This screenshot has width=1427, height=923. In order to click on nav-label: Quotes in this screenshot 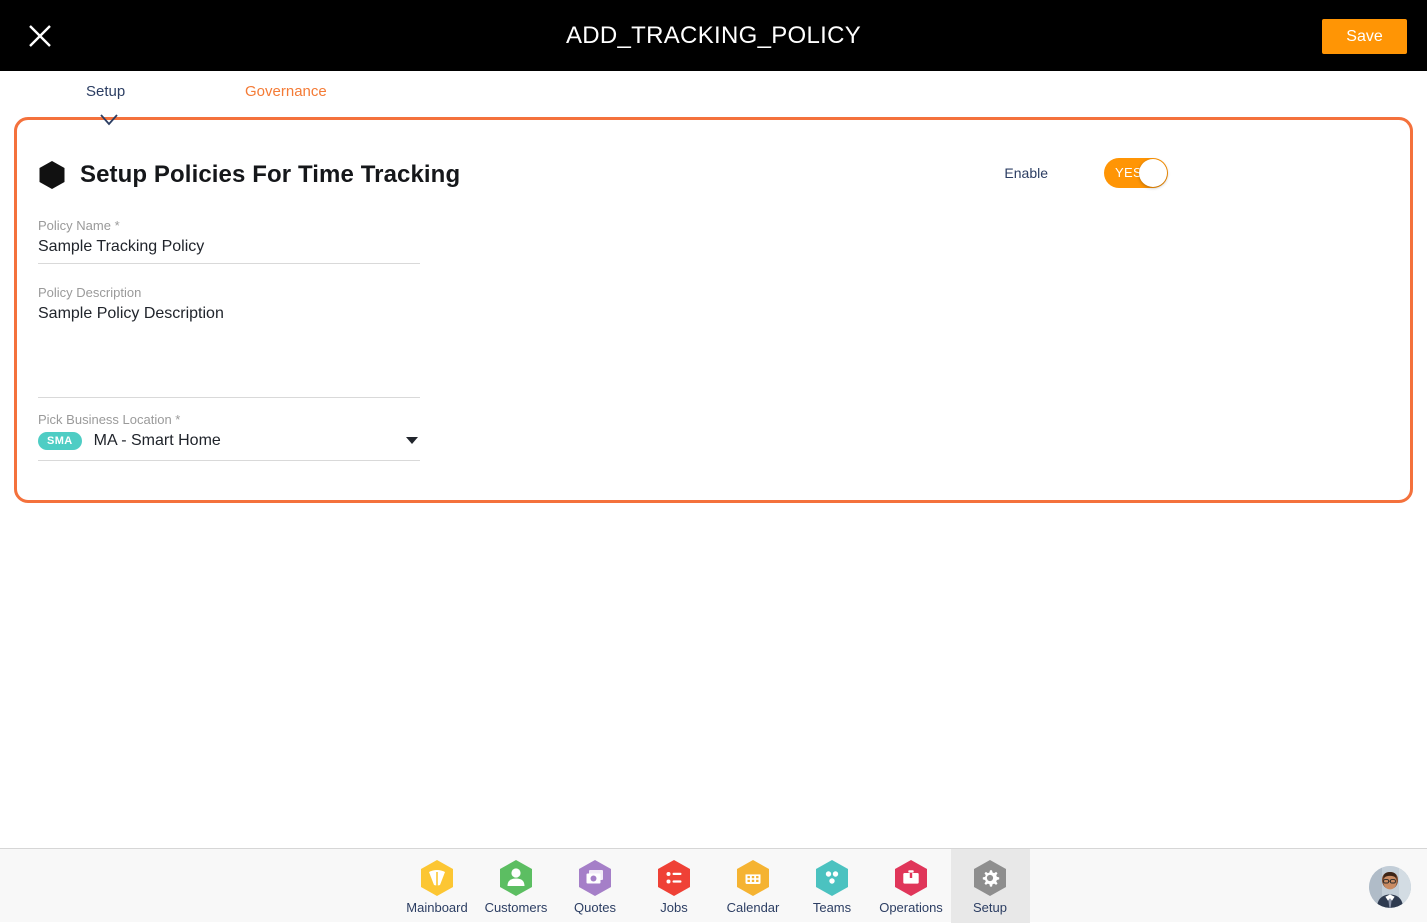, I will do `click(595, 907)`.